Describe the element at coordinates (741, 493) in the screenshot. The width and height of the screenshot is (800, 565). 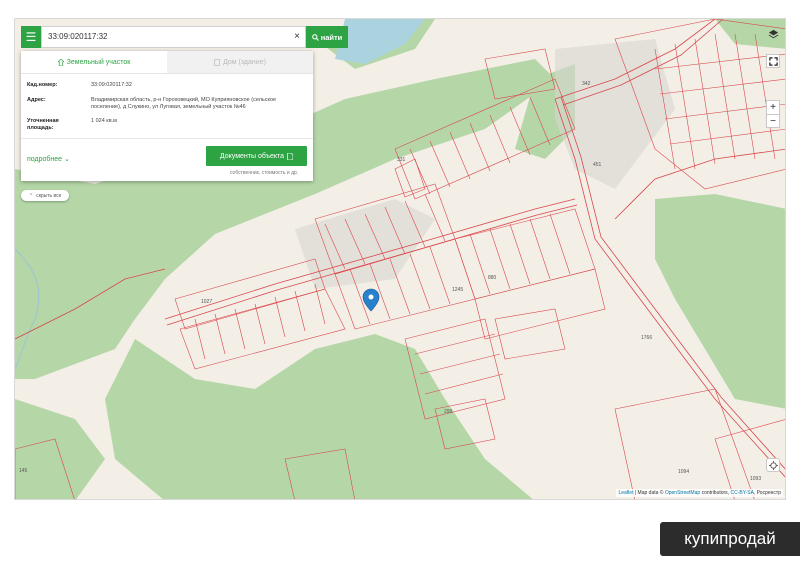
I see `license-link: CC-BY-SA` at that location.